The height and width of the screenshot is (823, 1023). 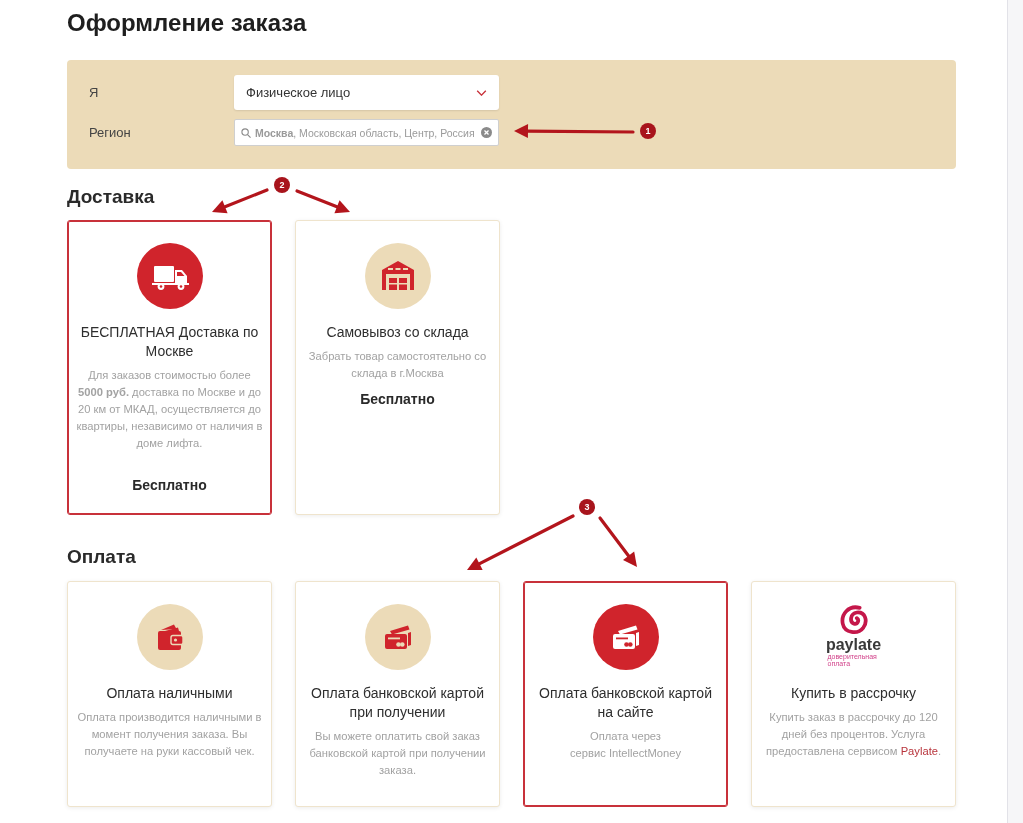 I want to click on option-description: Для заказов стоимостью более 5000 руб. доставка по Москве и до 20 км от МКАД, осуществляется до квартиры, независимо от наличия в доме лифта., so click(x=169, y=409).